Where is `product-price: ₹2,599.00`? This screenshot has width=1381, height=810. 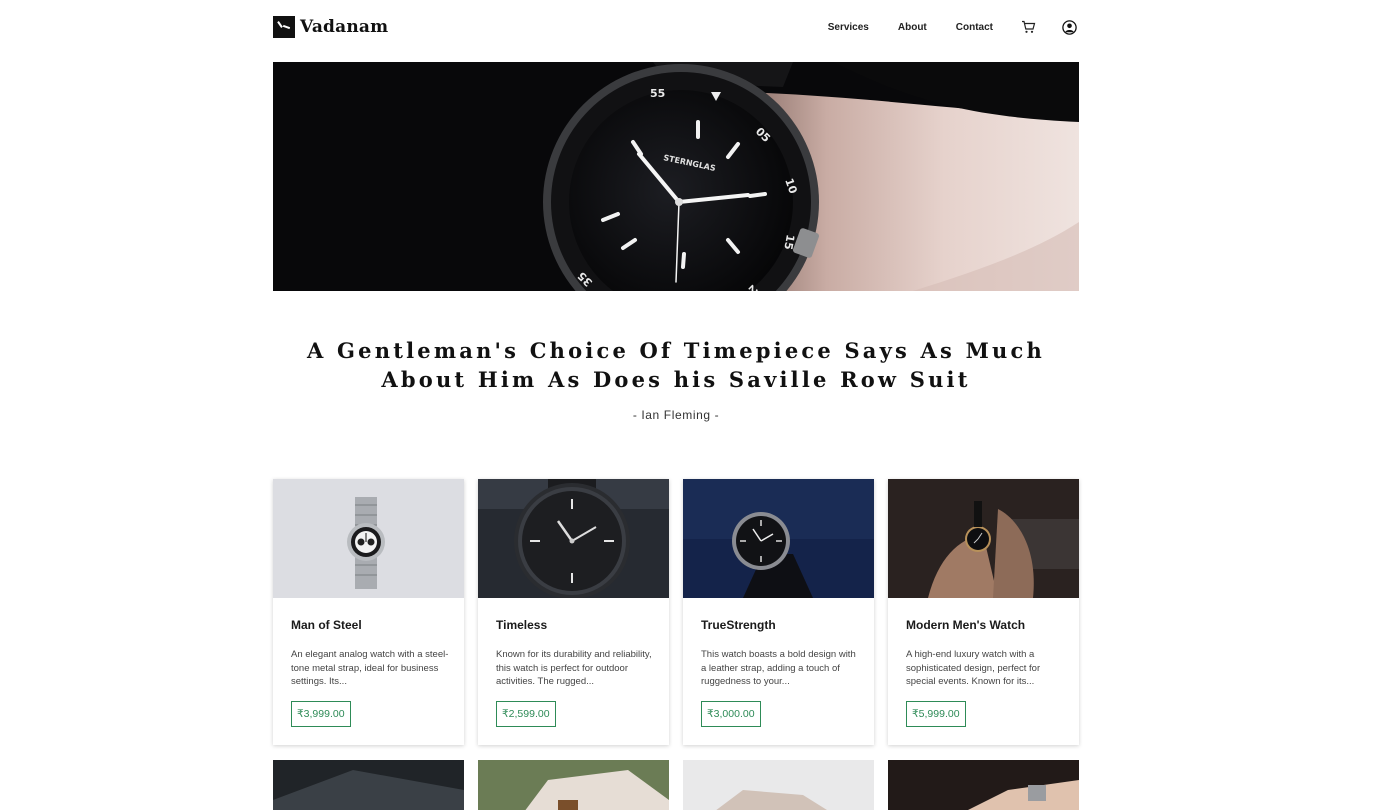 product-price: ₹2,599.00 is located at coordinates (526, 714).